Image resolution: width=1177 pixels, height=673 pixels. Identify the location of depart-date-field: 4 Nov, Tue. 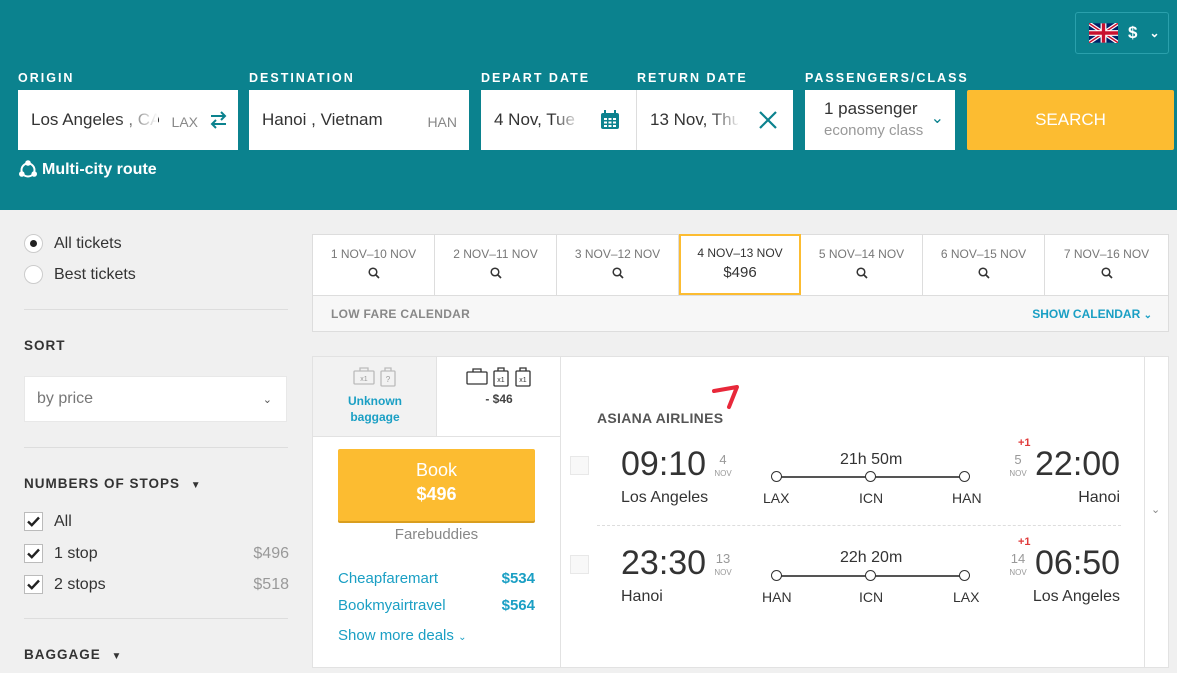
(558, 120).